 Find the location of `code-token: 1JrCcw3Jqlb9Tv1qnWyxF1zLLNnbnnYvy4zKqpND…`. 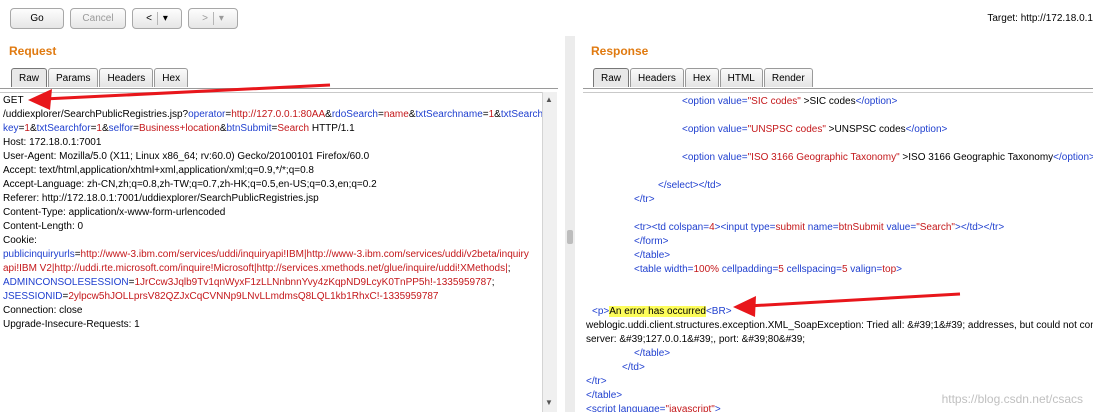

code-token: 1JrCcw3Jqlb9Tv1qnWyxF1zLLNnbnnYvy4zKqpND… is located at coordinates (313, 282).